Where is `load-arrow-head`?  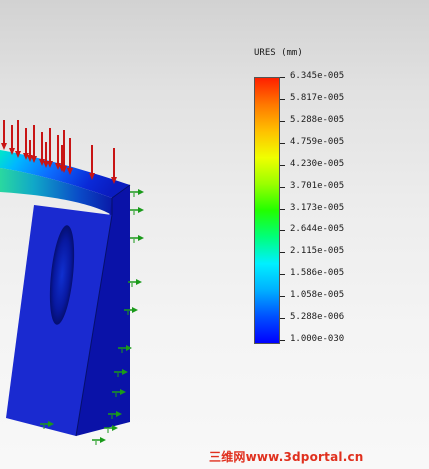
load-arrow-head is located at coordinates (4, 146).